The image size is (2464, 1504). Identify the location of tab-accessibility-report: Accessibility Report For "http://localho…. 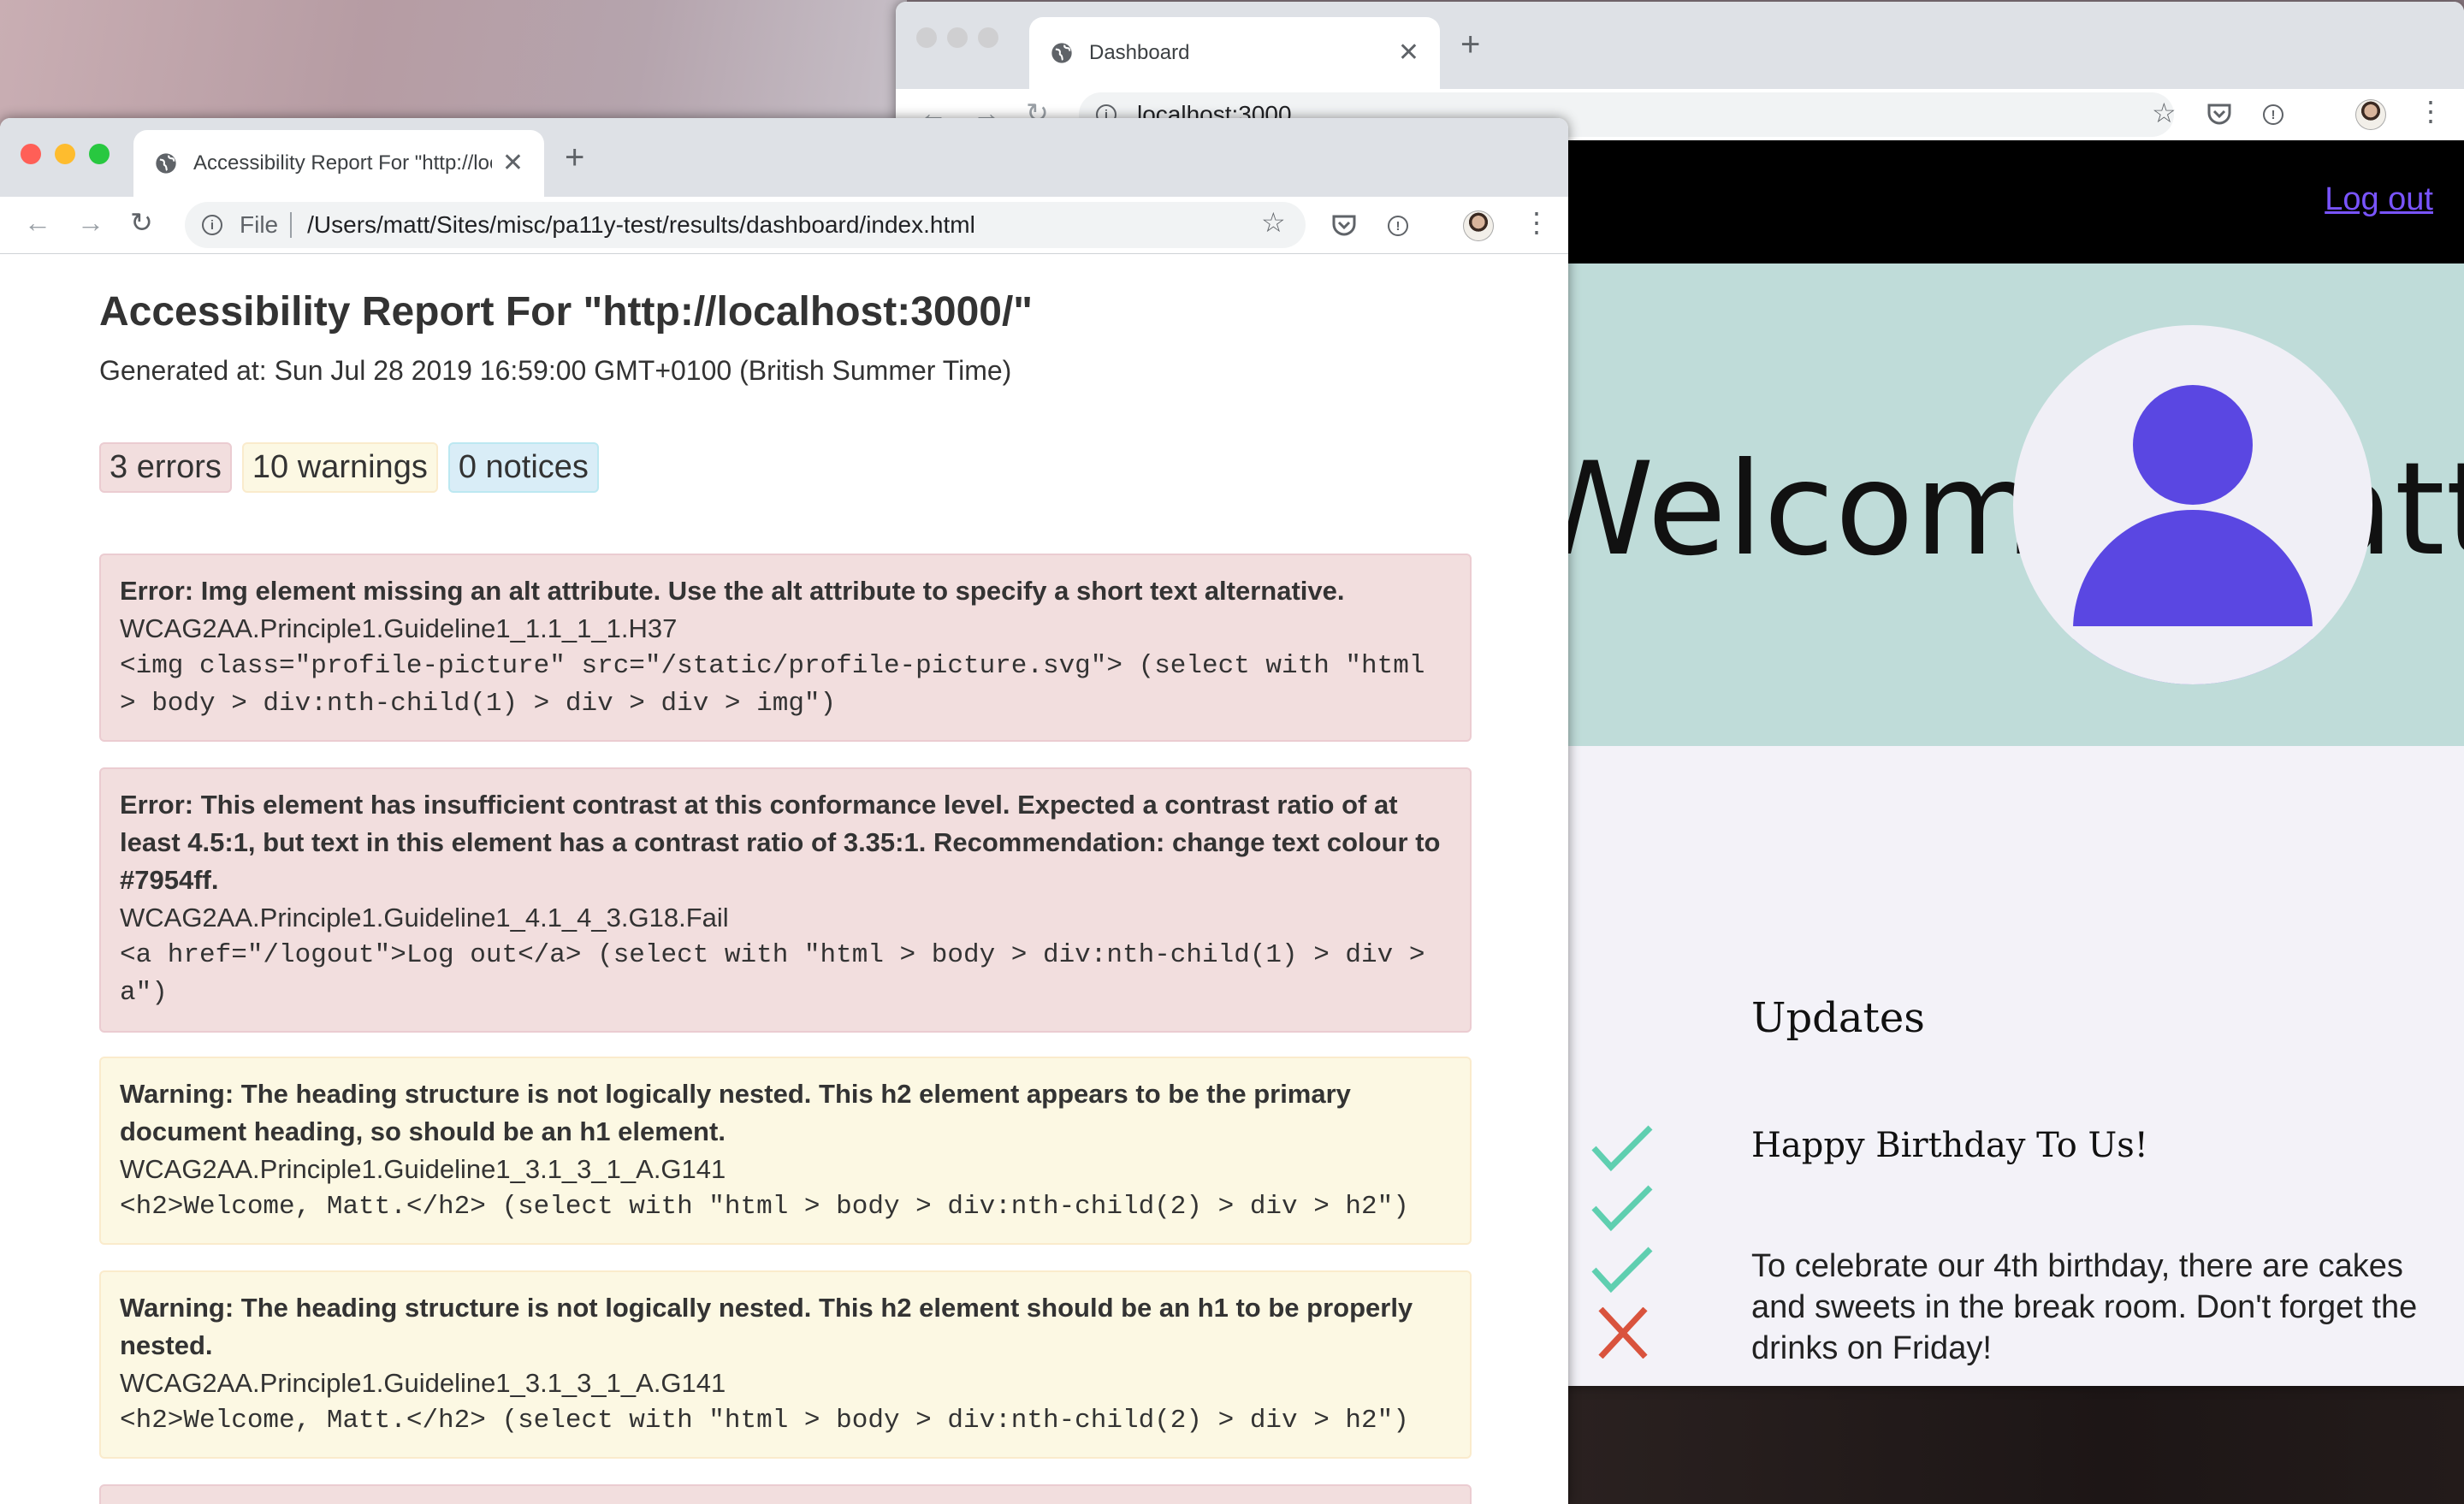
(338, 164).